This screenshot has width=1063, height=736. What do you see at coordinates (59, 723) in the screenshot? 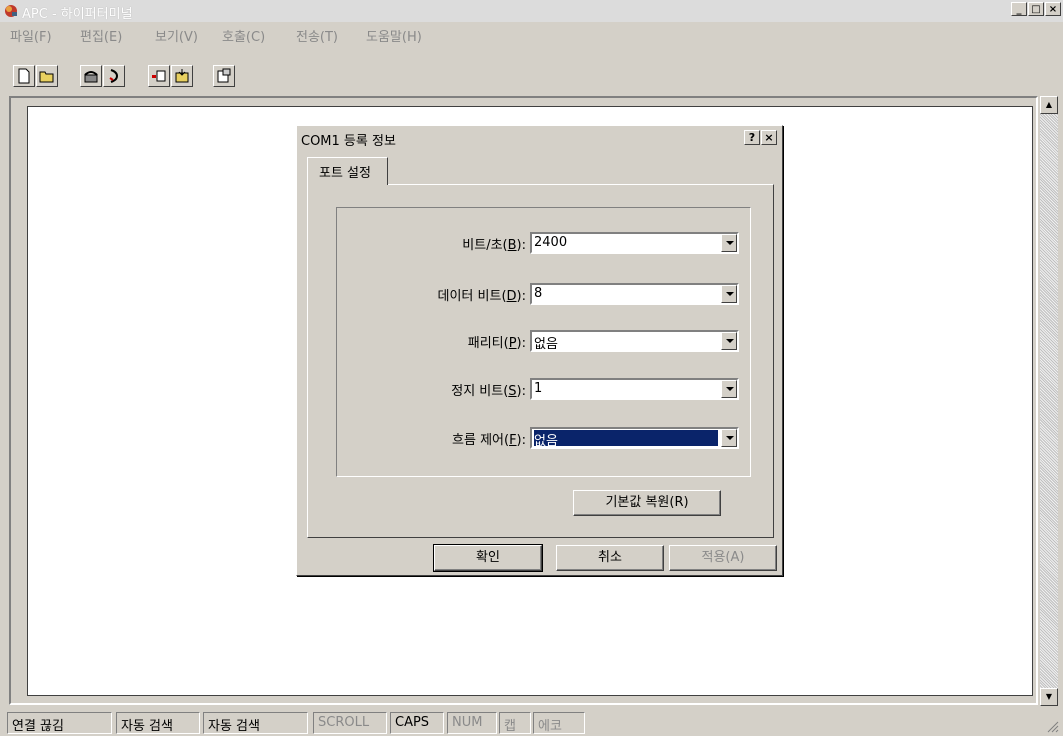
I see `status-connection: 연결 끊김` at bounding box center [59, 723].